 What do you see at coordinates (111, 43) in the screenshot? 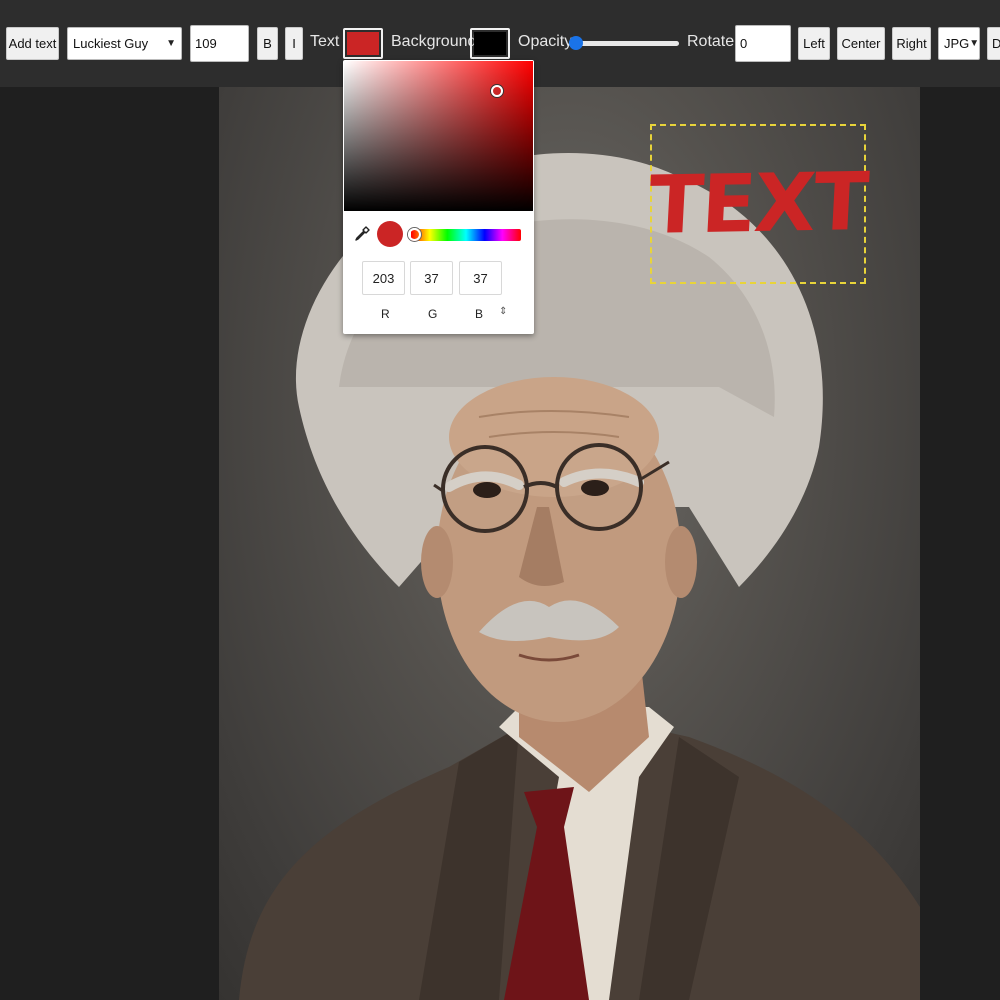
I see `font-family-value: Luckiest Guy` at bounding box center [111, 43].